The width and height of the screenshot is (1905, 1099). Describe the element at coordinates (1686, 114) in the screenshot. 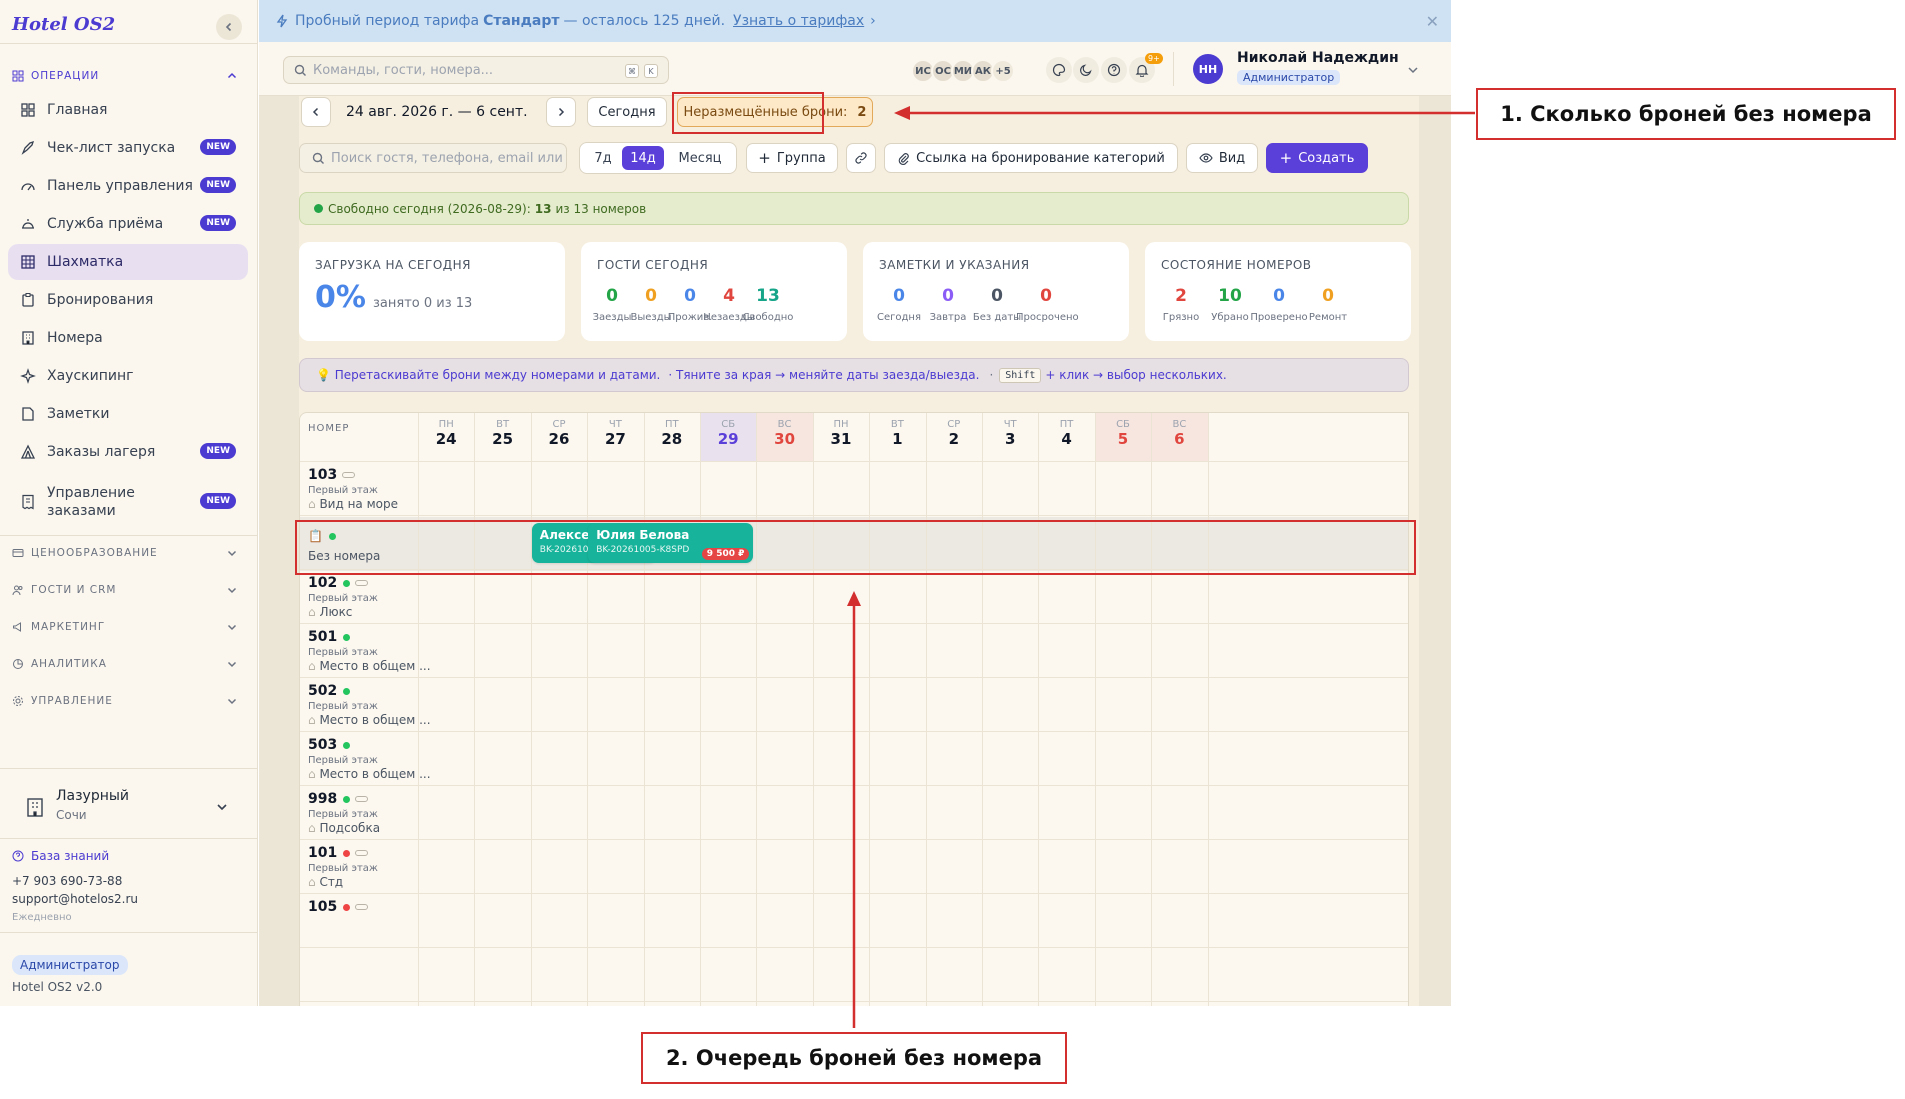

I see `callout-unplaced-count: 1. Сколько броней без номера` at that location.